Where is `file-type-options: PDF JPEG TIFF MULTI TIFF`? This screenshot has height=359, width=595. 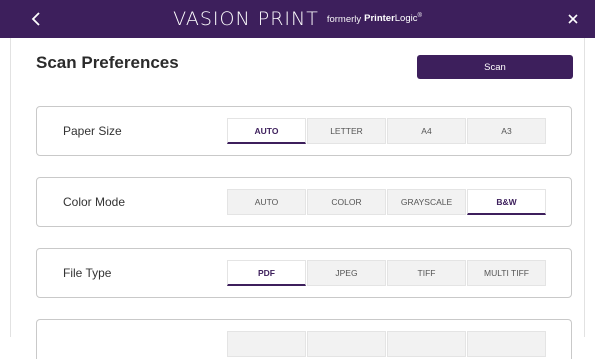 file-type-options: PDF JPEG TIFF MULTI TIFF is located at coordinates (387, 273).